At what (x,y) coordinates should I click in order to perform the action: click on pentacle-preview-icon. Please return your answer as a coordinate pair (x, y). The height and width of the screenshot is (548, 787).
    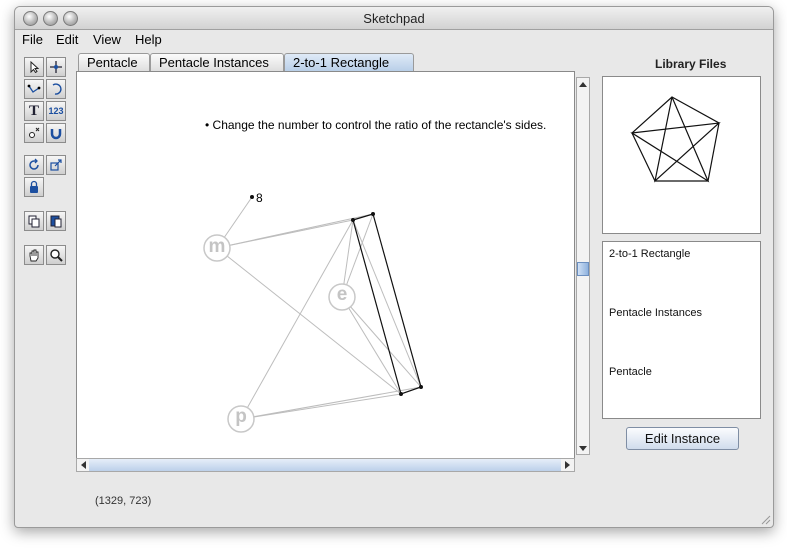
    Looking at the image, I should click on (675, 139).